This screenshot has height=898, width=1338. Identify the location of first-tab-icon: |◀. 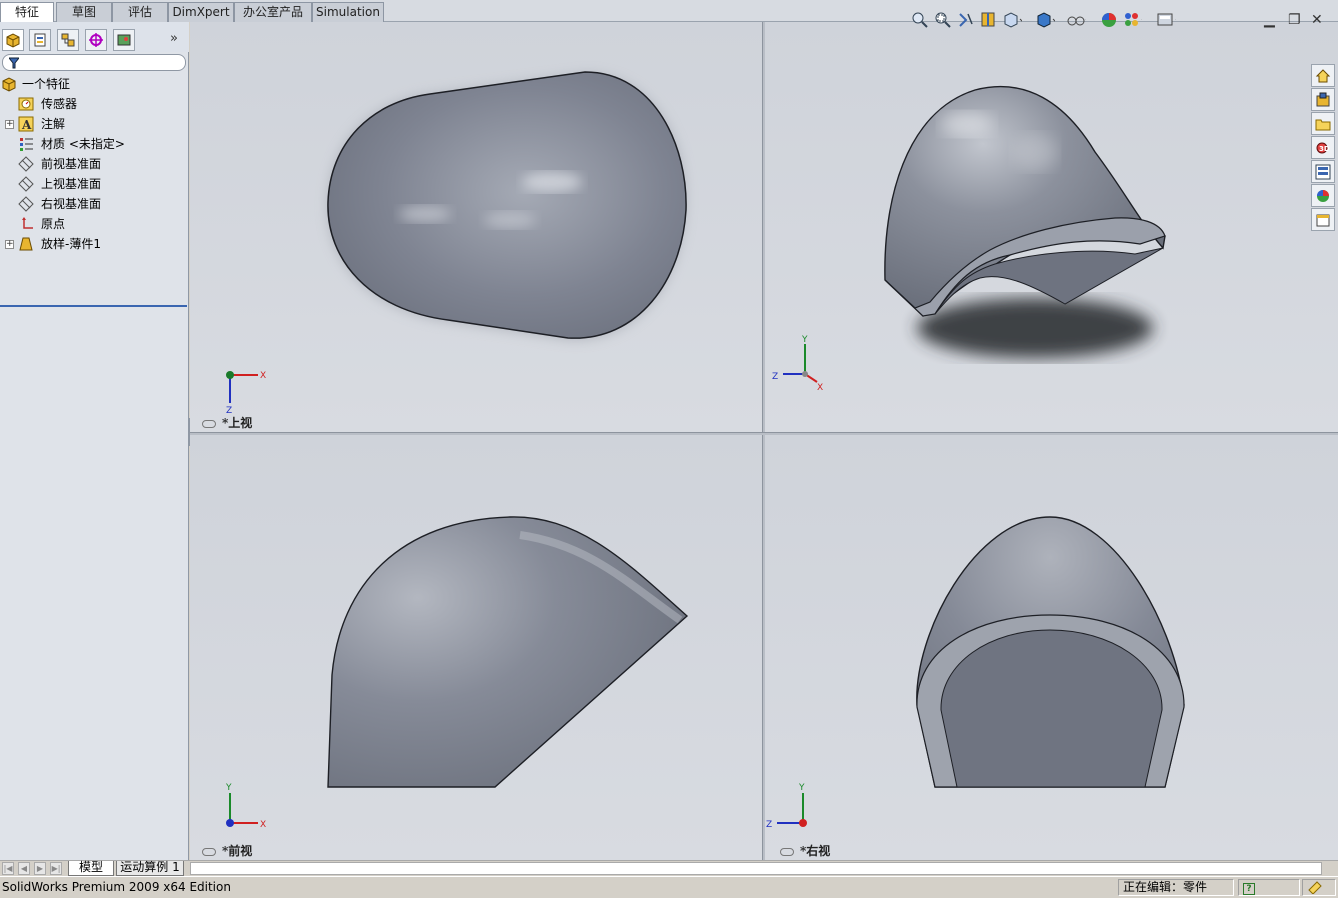
(8, 868).